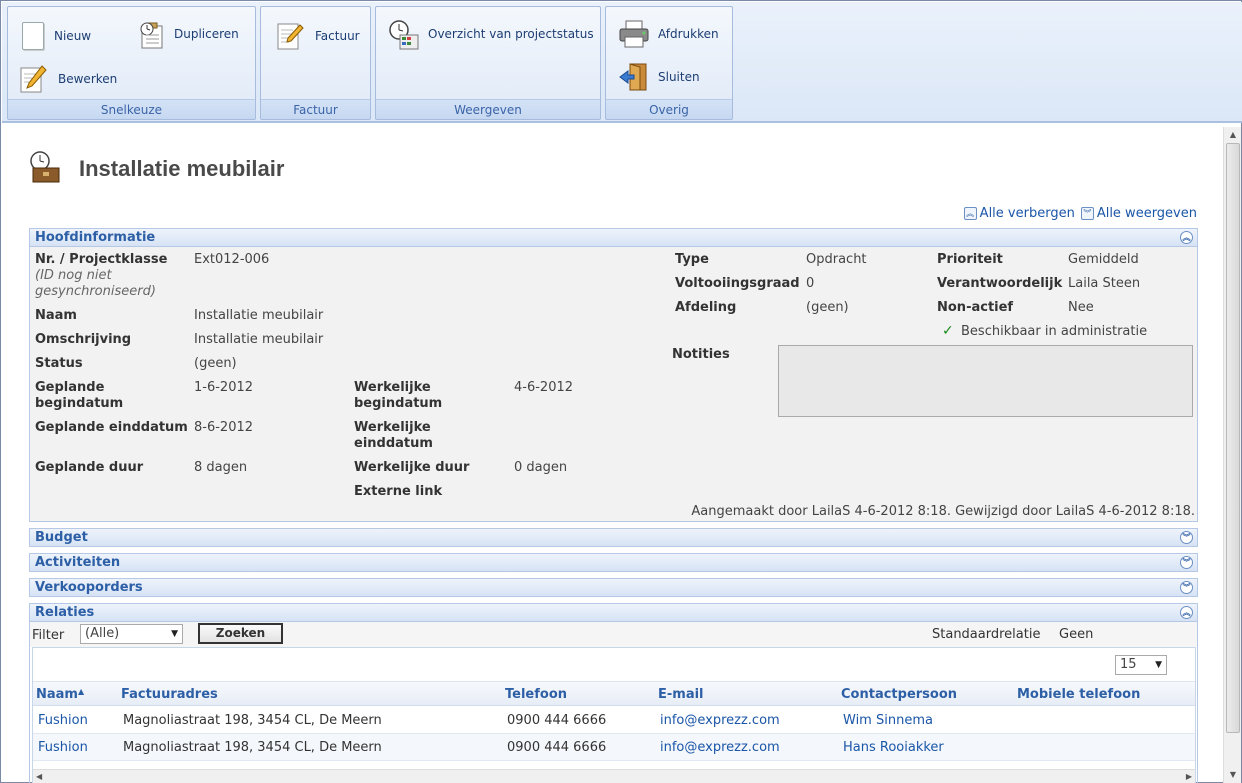 The image size is (1242, 783). I want to click on geplande-einddatum-label: Geplande einddatum, so click(111, 427).